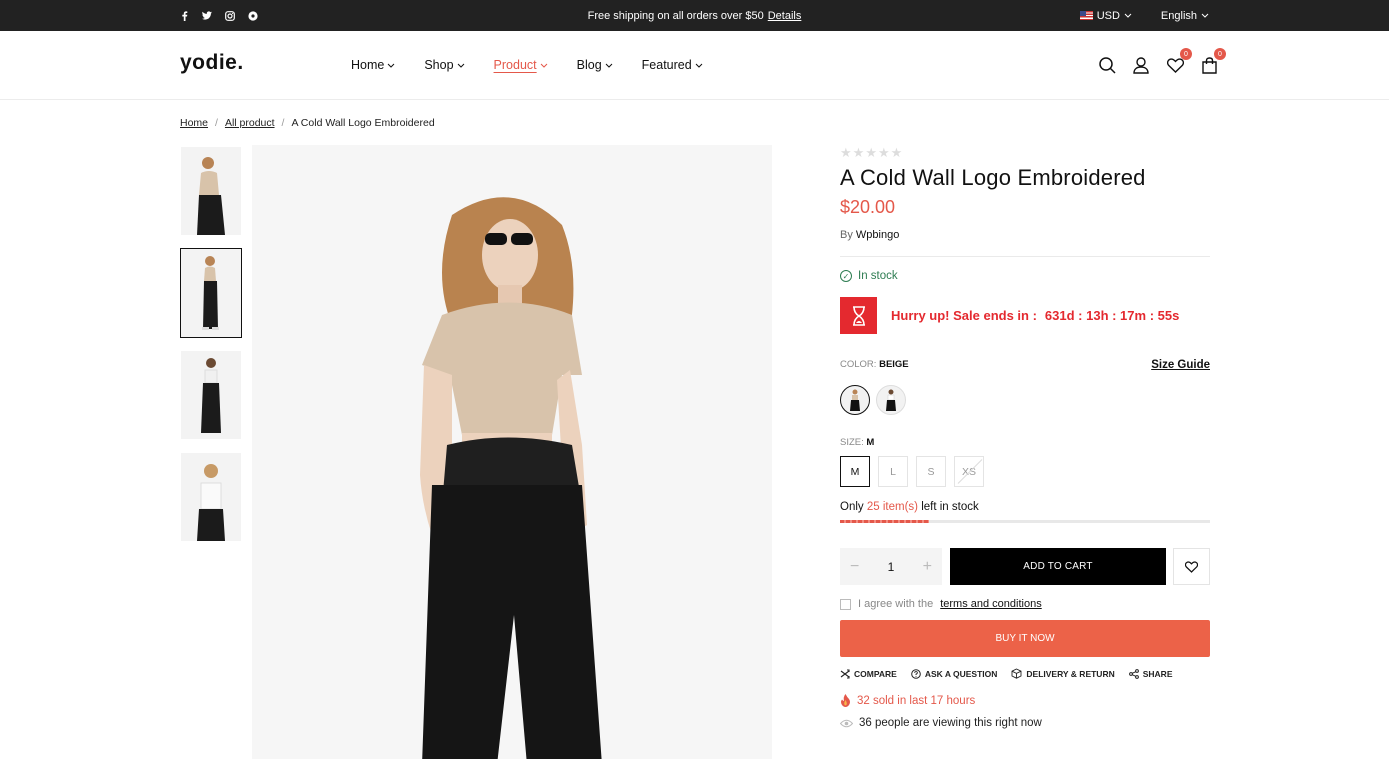 The width and height of the screenshot is (1389, 759). I want to click on terms-link: terms and conditions, so click(991, 604).